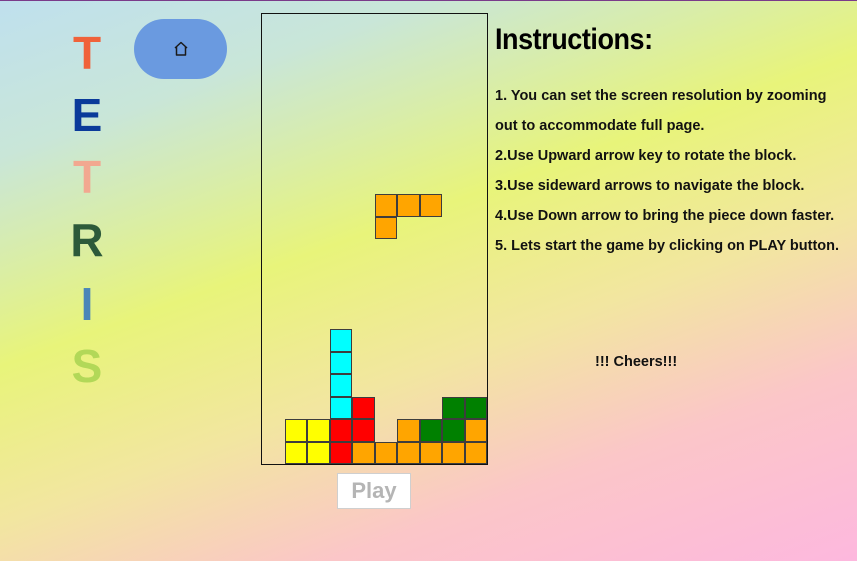  What do you see at coordinates (574, 39) in the screenshot?
I see `instructions-title: Instructions:` at bounding box center [574, 39].